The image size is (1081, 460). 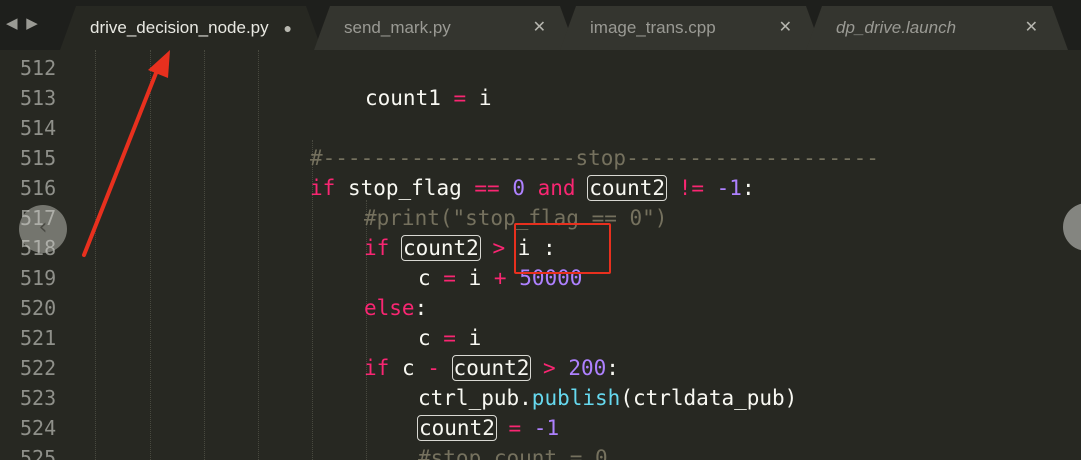 What do you see at coordinates (126, 153) in the screenshot?
I see `red-arrow-icon` at bounding box center [126, 153].